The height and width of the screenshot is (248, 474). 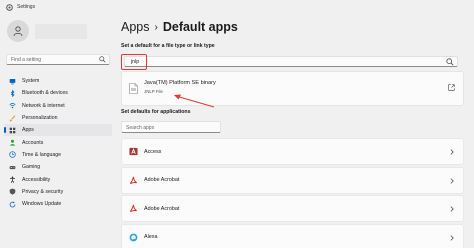 What do you see at coordinates (58, 167) in the screenshot?
I see `sidebar-item-gaming: Gaming` at bounding box center [58, 167].